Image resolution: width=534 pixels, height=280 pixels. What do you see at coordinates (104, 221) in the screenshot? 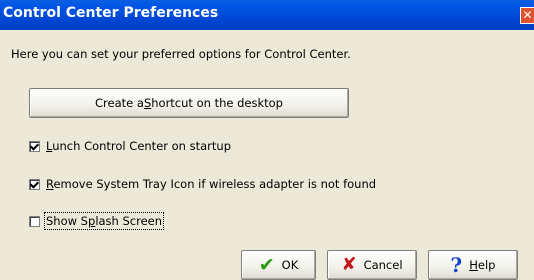
I see `show-splash-screen-label: Show Splash Screen` at bounding box center [104, 221].